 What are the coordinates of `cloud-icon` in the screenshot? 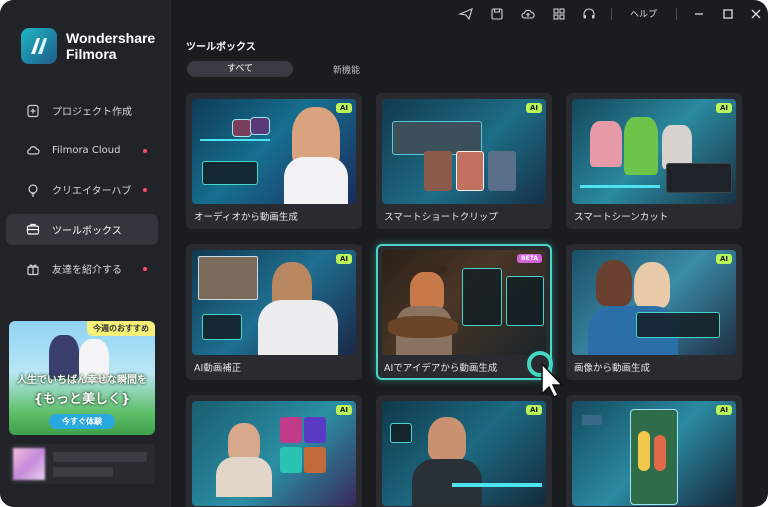 It's located at (33, 150).